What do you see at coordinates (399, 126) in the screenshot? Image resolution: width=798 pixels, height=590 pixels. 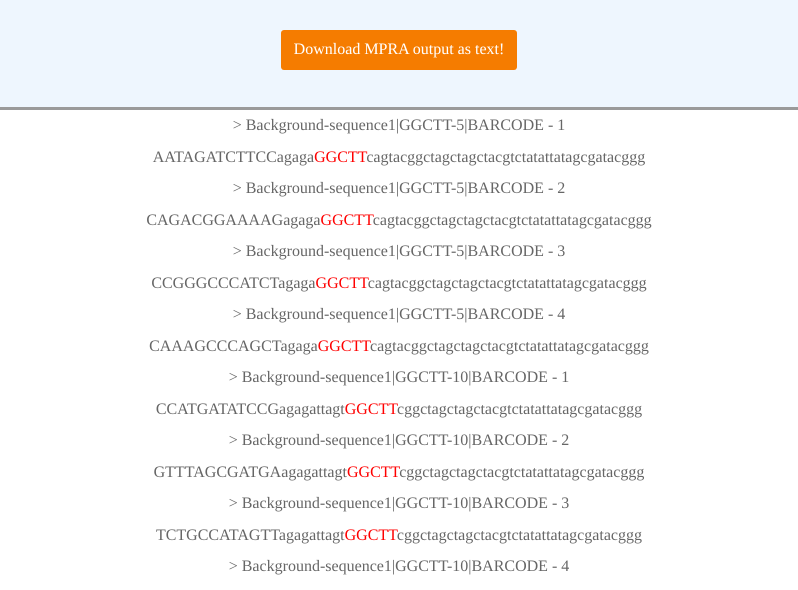 I see `sequence-heading: > Background-sequence1|GGCTT-5|BARCODE - 1` at bounding box center [399, 126].